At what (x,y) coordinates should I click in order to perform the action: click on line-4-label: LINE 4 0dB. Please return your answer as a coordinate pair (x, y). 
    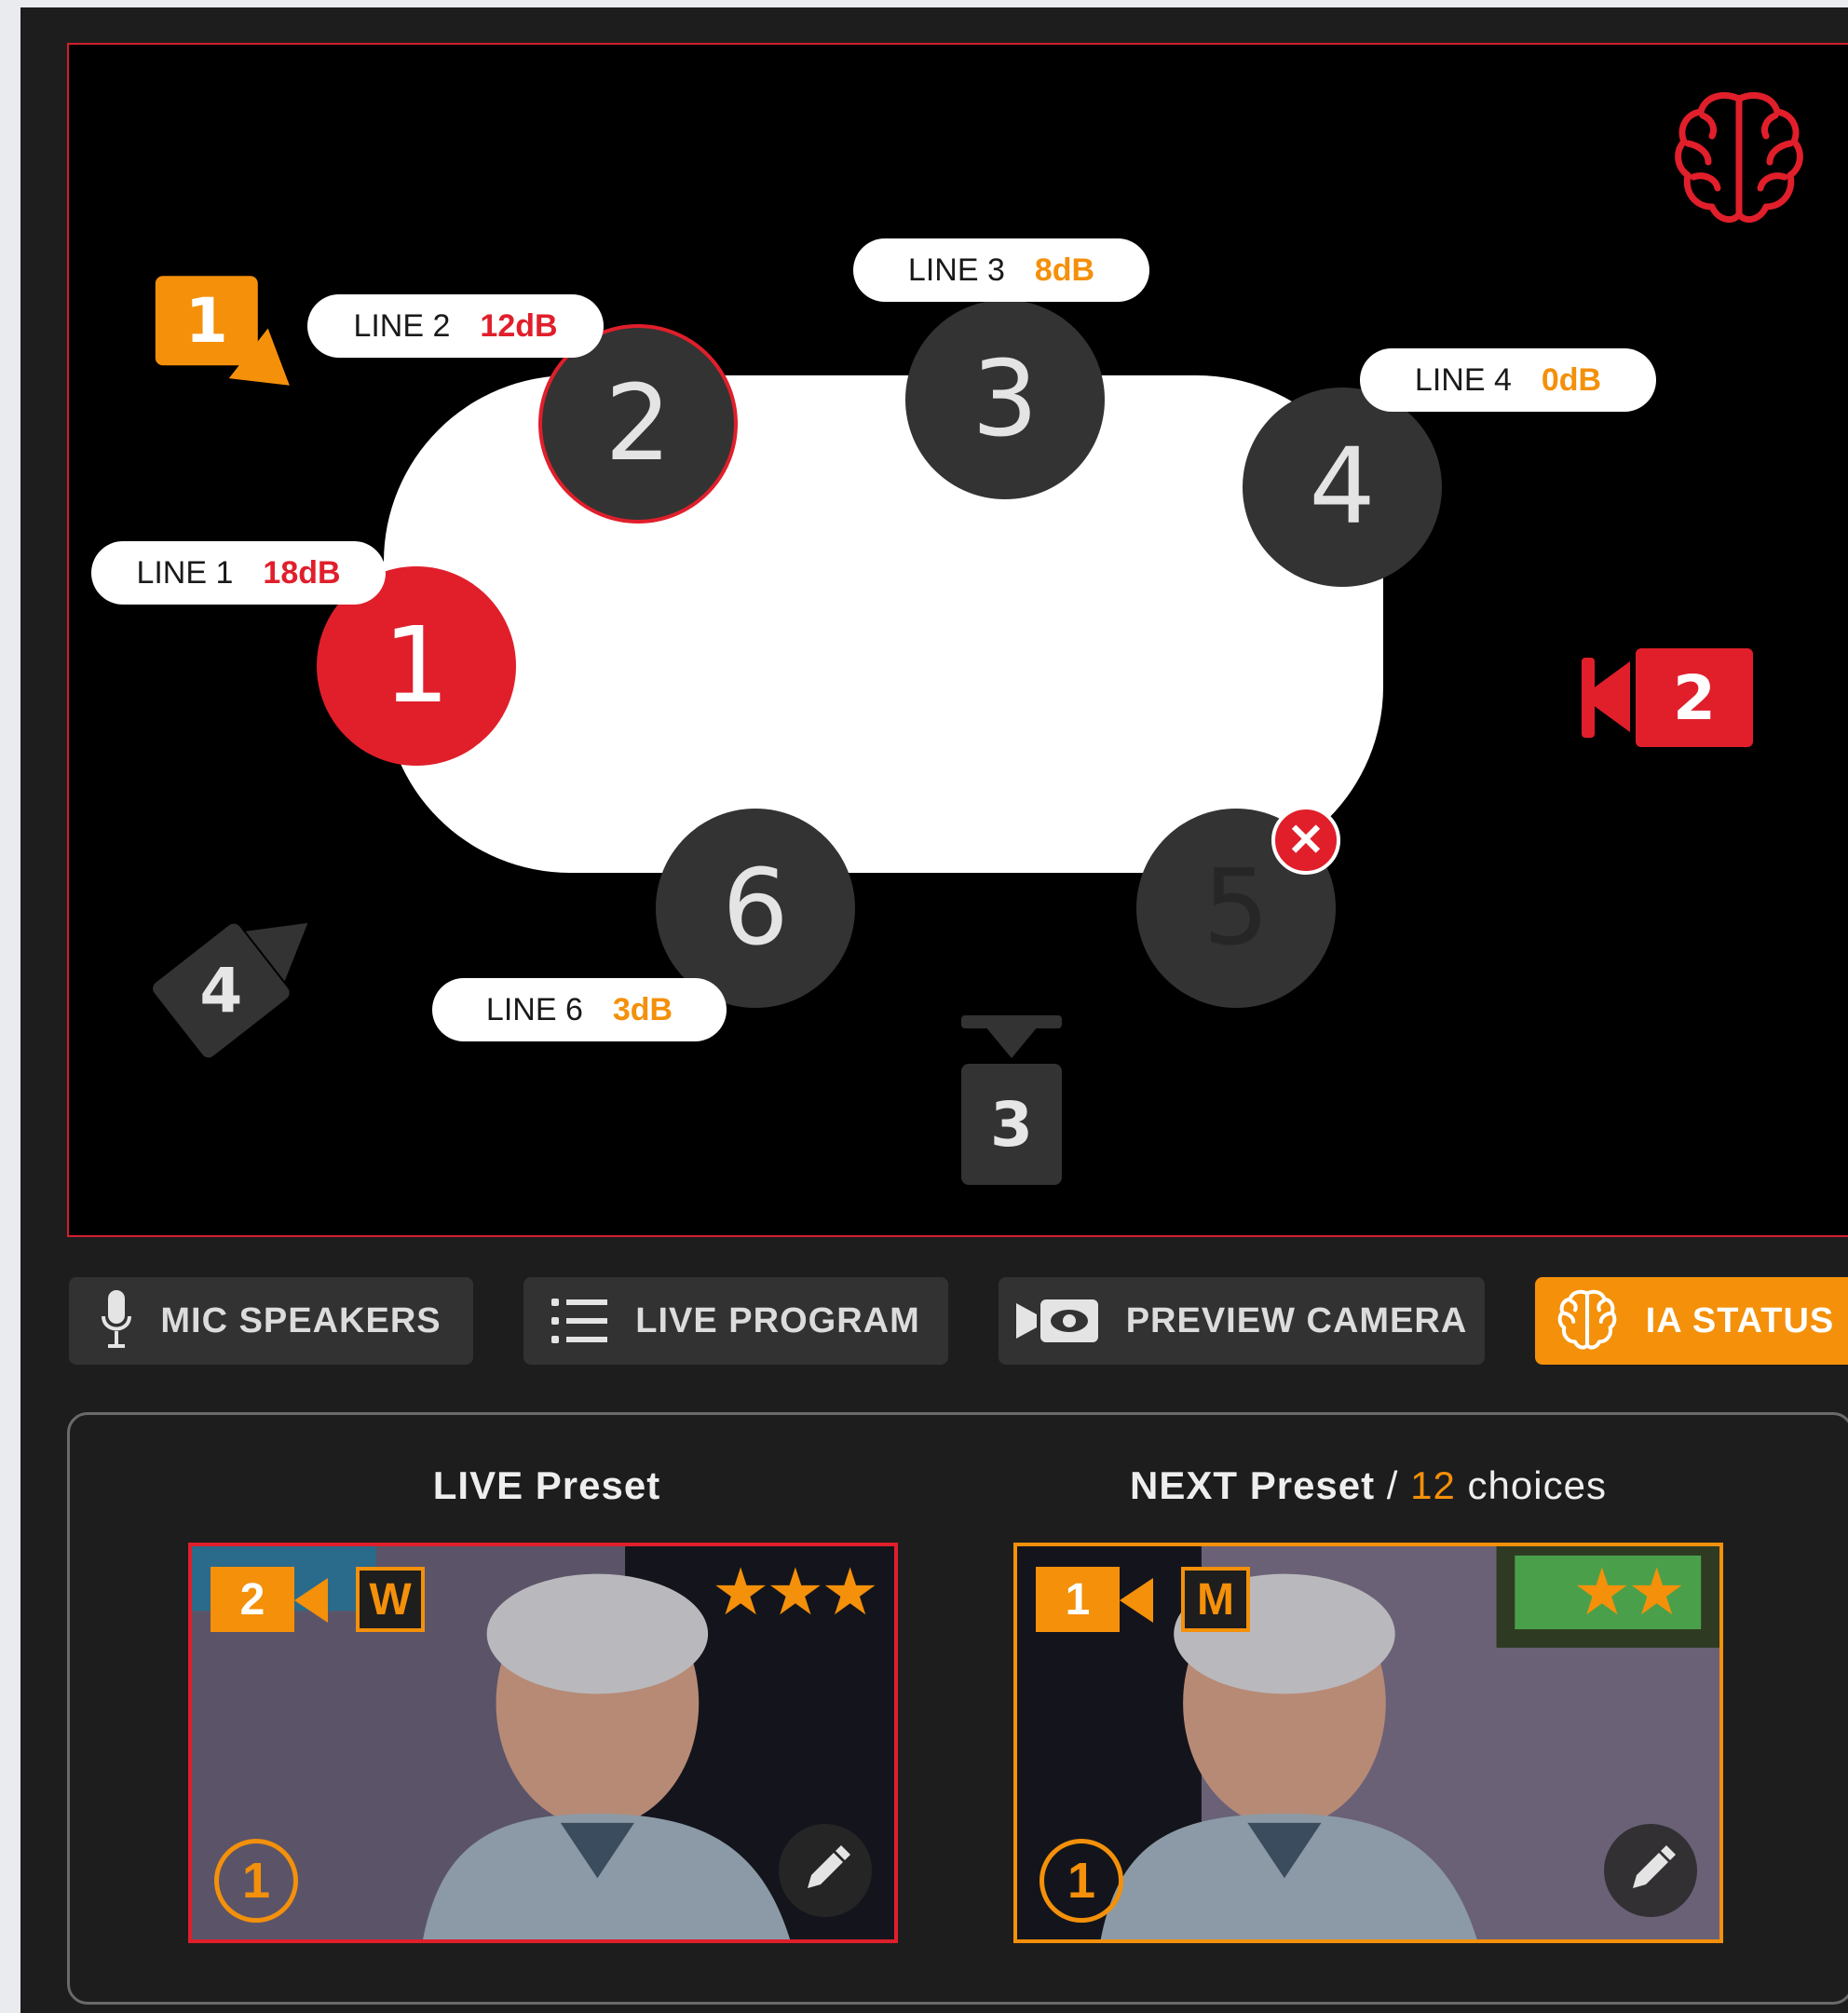
    Looking at the image, I should click on (1508, 380).